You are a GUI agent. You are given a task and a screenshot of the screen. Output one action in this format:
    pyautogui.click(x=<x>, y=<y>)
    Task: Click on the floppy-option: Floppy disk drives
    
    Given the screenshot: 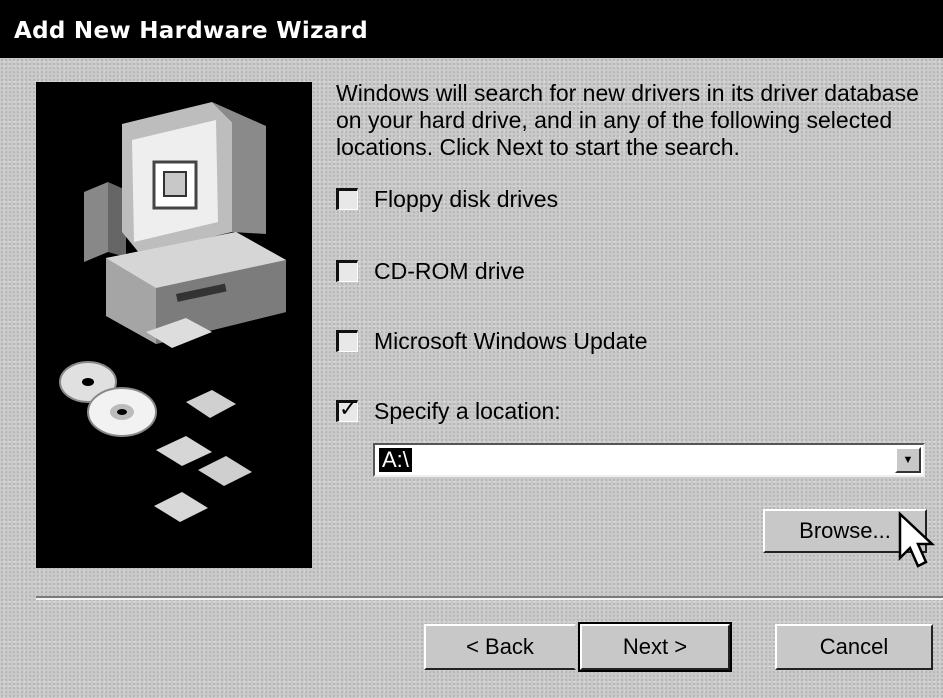 What is the action you would take?
    pyautogui.click(x=447, y=199)
    